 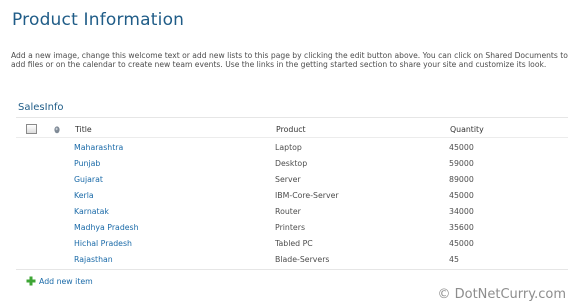 What do you see at coordinates (103, 244) in the screenshot?
I see `row-title-link: Hichal Pradesh` at bounding box center [103, 244].